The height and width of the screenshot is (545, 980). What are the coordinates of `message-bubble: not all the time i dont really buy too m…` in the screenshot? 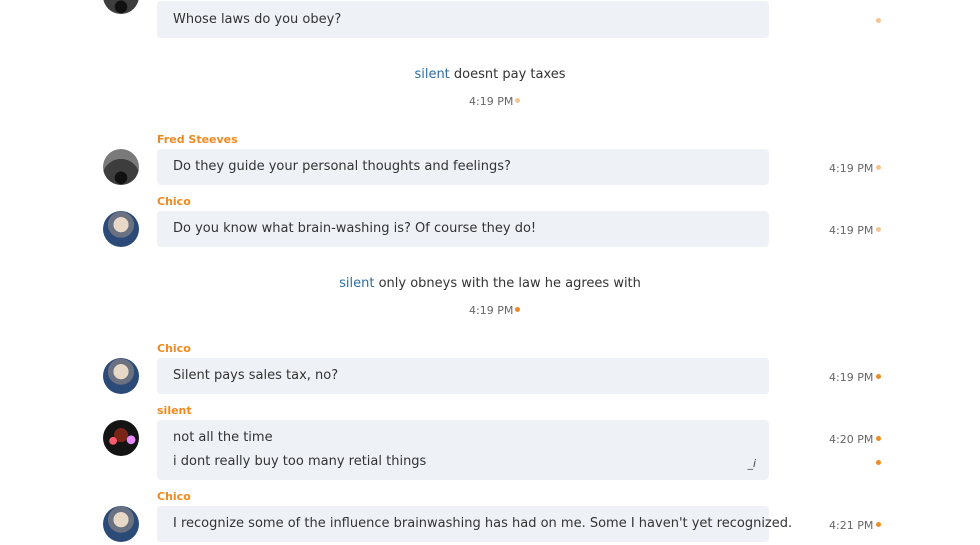 It's located at (463, 450).